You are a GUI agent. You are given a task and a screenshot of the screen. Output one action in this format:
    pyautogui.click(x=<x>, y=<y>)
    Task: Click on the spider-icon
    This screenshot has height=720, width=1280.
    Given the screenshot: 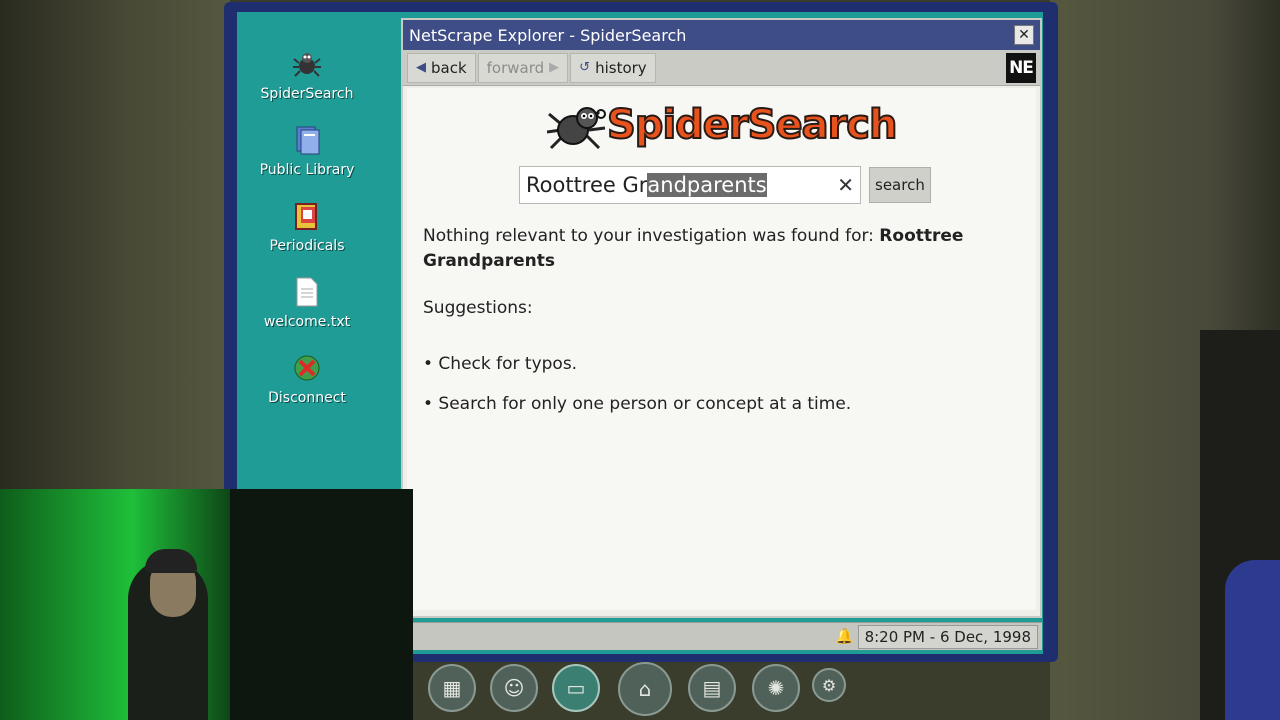 What is the action you would take?
    pyautogui.click(x=307, y=64)
    